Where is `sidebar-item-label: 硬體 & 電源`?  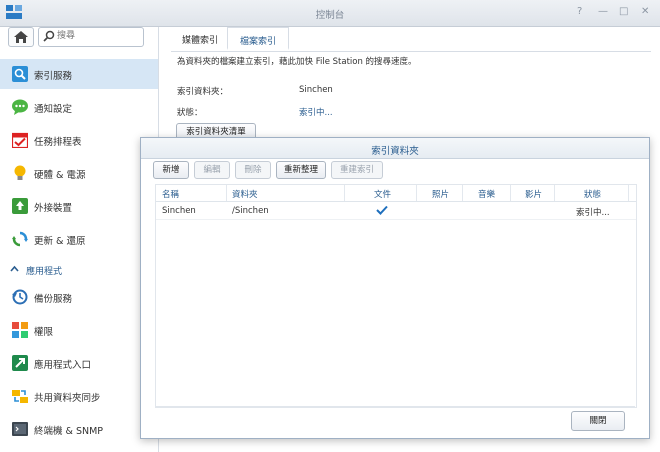
sidebar-item-label: 硬體 & 電源 is located at coordinates (60, 175).